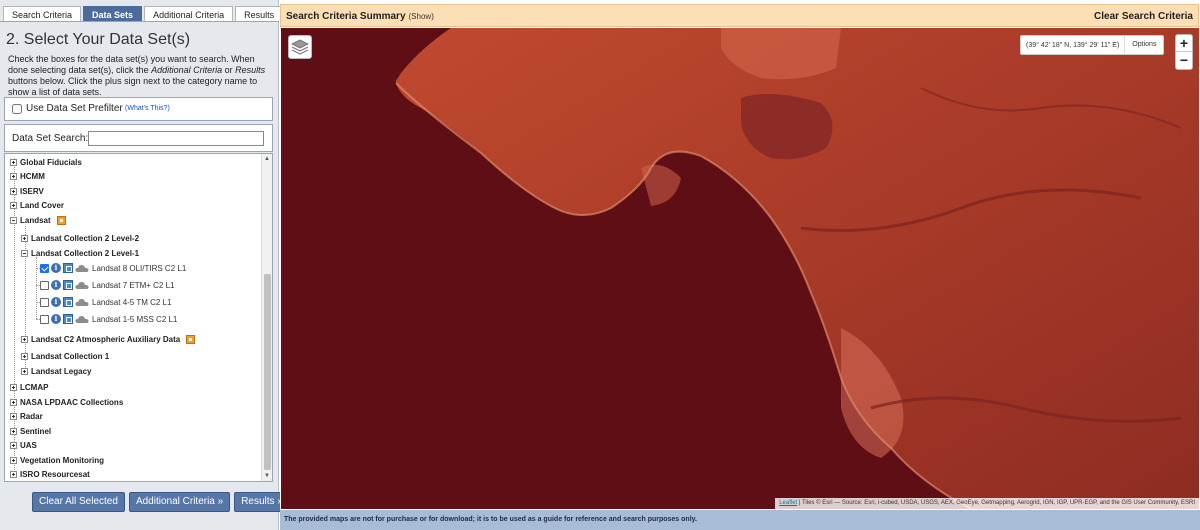  I want to click on tree-node-isro-resourcesat: ISRO Resourcesat, so click(50, 474).